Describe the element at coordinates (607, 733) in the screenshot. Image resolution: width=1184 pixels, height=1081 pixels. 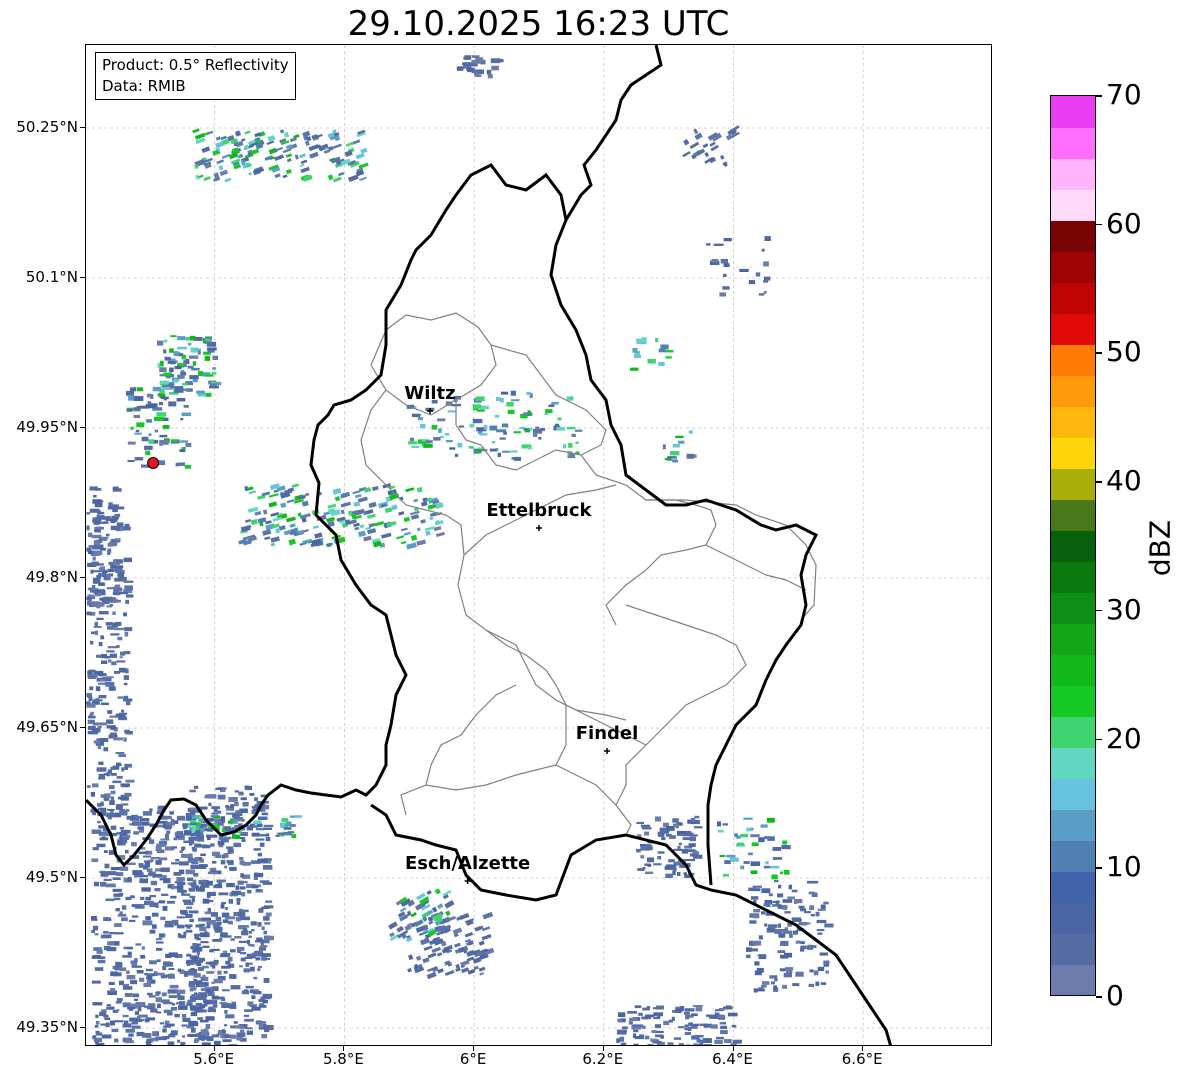
I see `city-label: Findel` at that location.